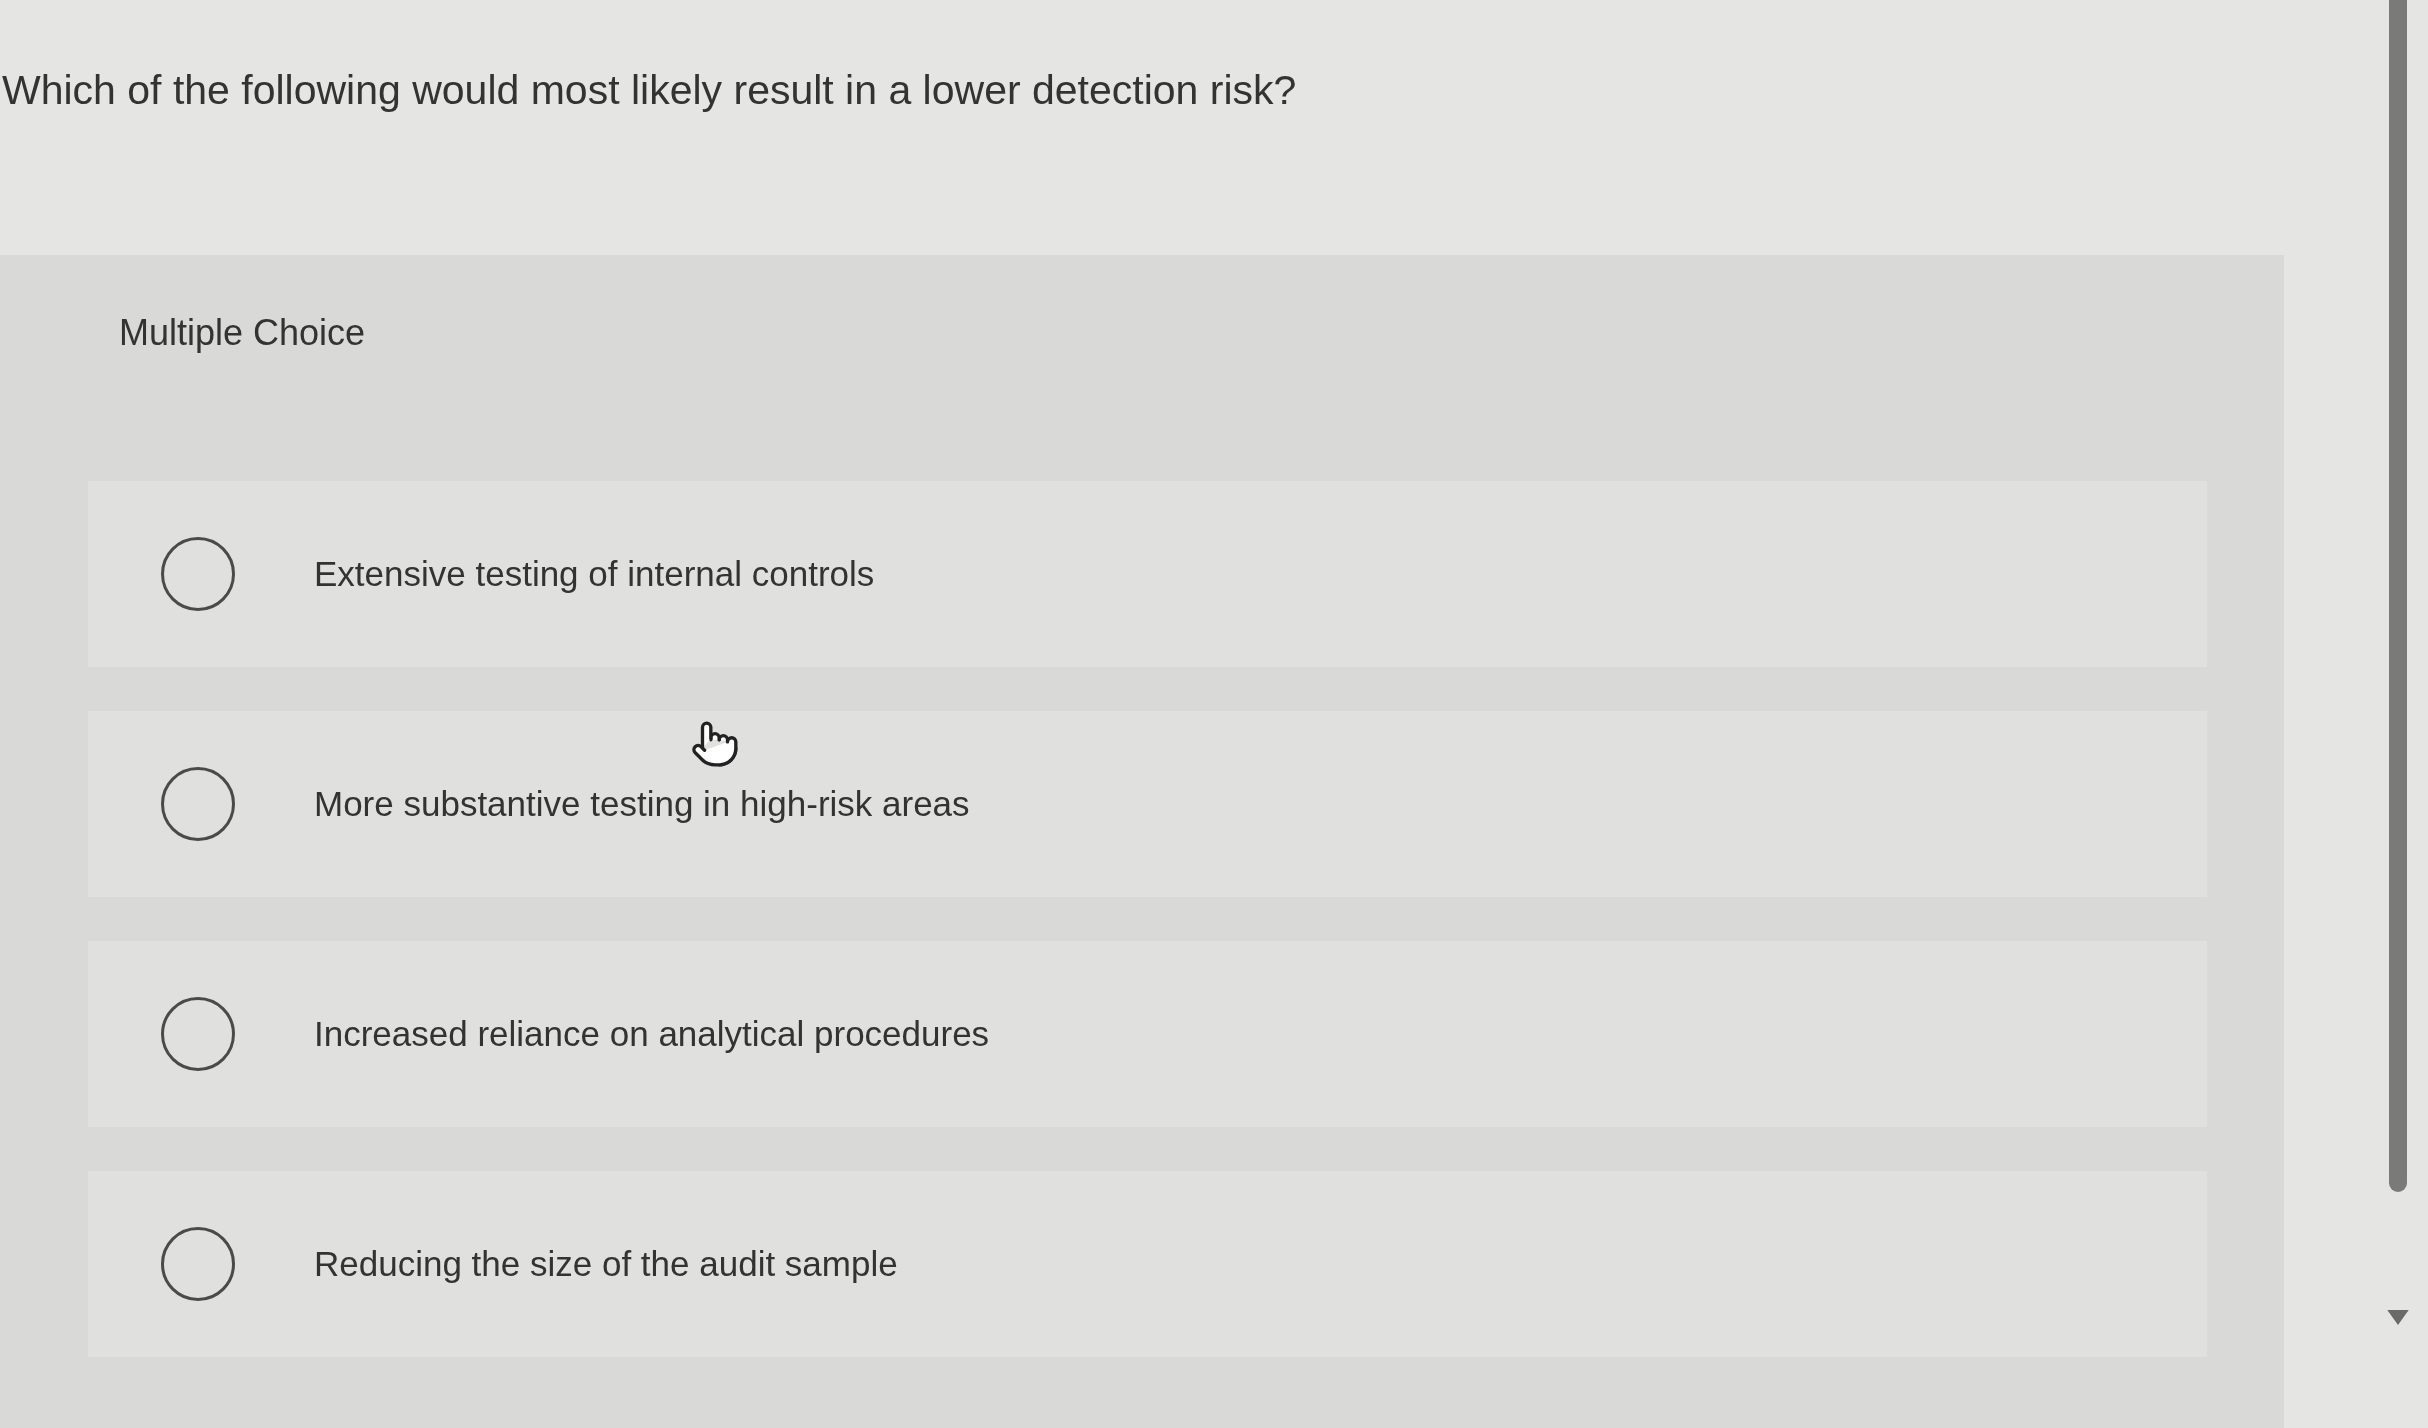  I want to click on scroll-down-arrow-icon, so click(2398, 1317).